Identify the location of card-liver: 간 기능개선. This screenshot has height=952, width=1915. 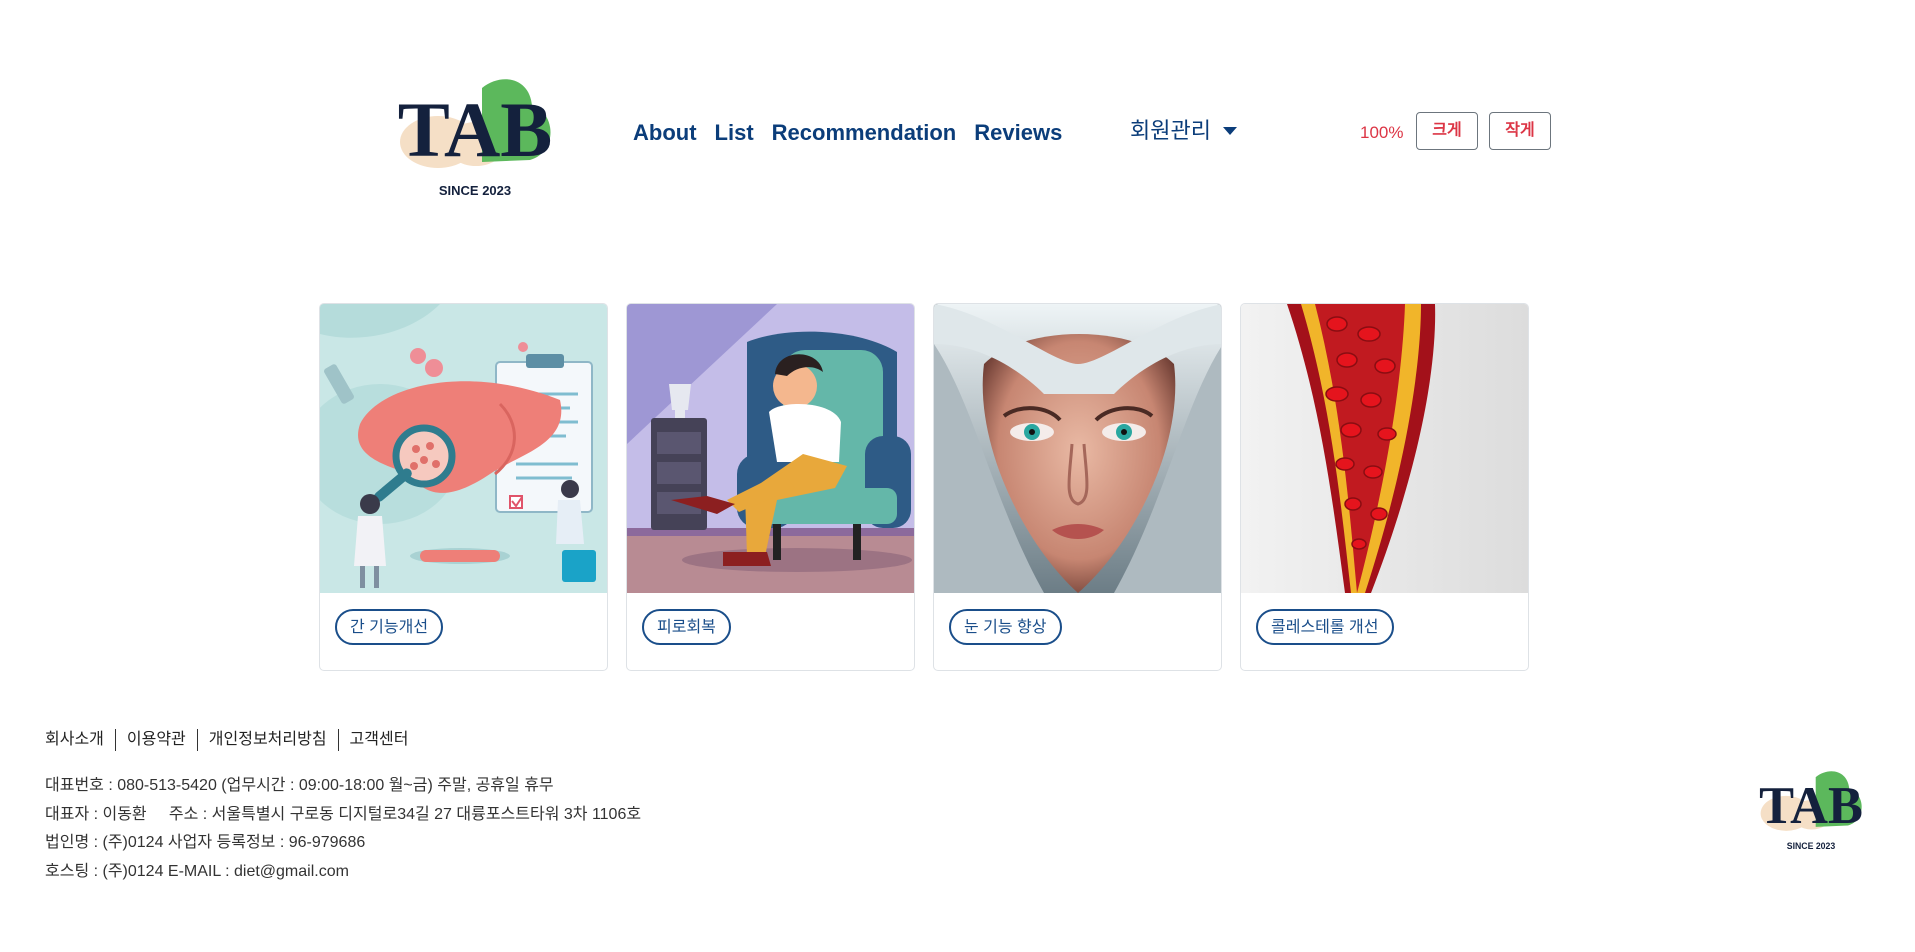
(463, 487).